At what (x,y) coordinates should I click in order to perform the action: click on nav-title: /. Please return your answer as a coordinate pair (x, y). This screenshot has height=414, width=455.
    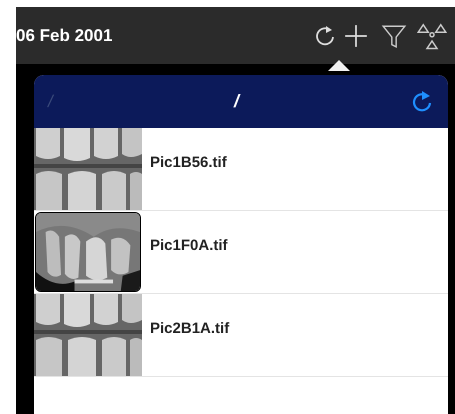
    Looking at the image, I should click on (237, 101).